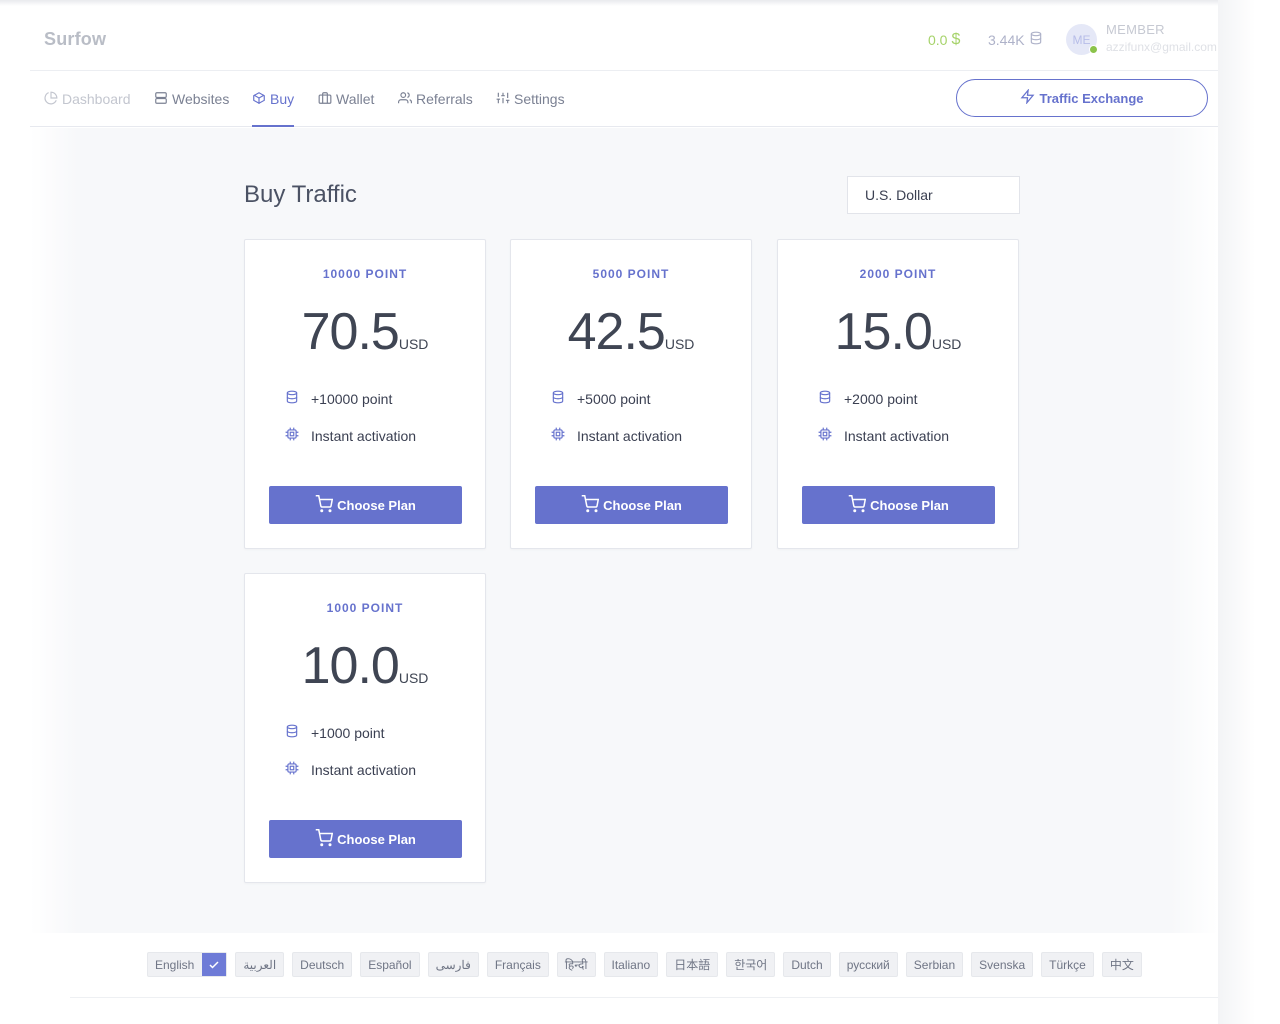  I want to click on plan-price: 10.0USD, so click(365, 666).